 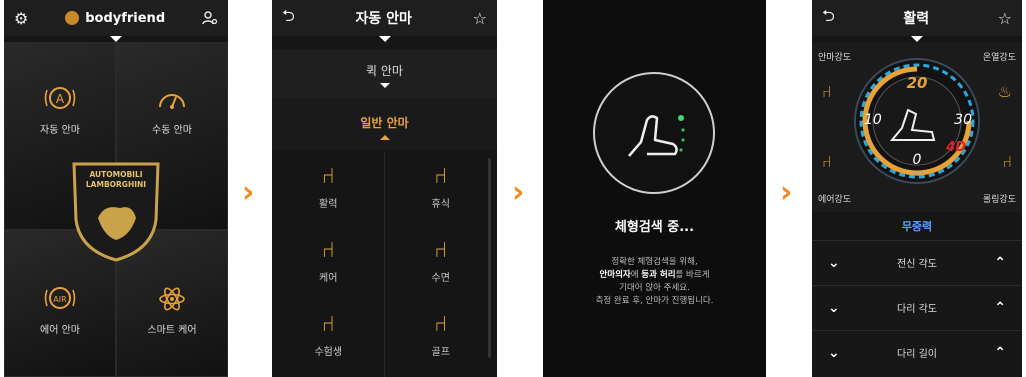 I want to click on program-label: 골프, so click(x=440, y=352).